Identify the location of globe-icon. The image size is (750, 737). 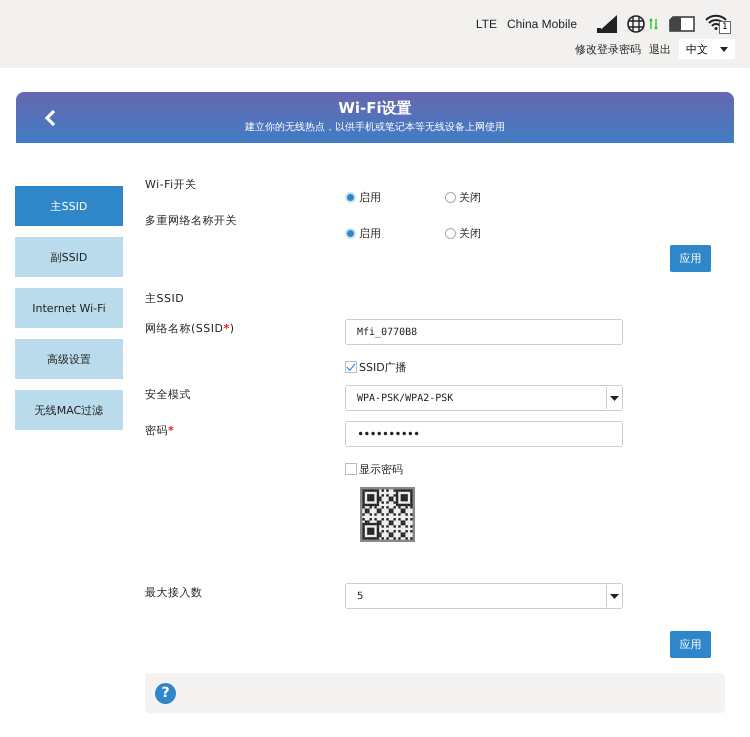
(643, 24).